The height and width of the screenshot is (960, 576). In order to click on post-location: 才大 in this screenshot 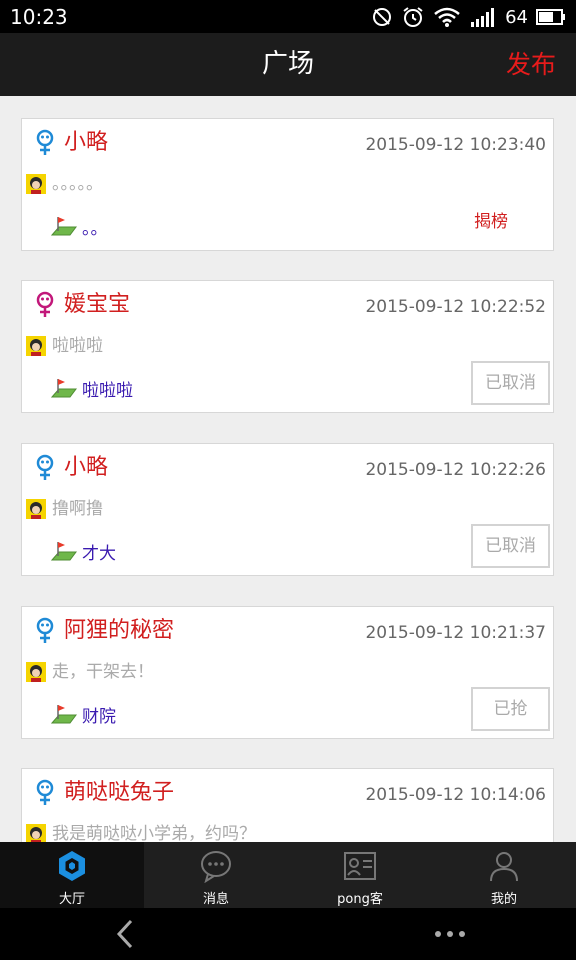, I will do `click(99, 554)`.